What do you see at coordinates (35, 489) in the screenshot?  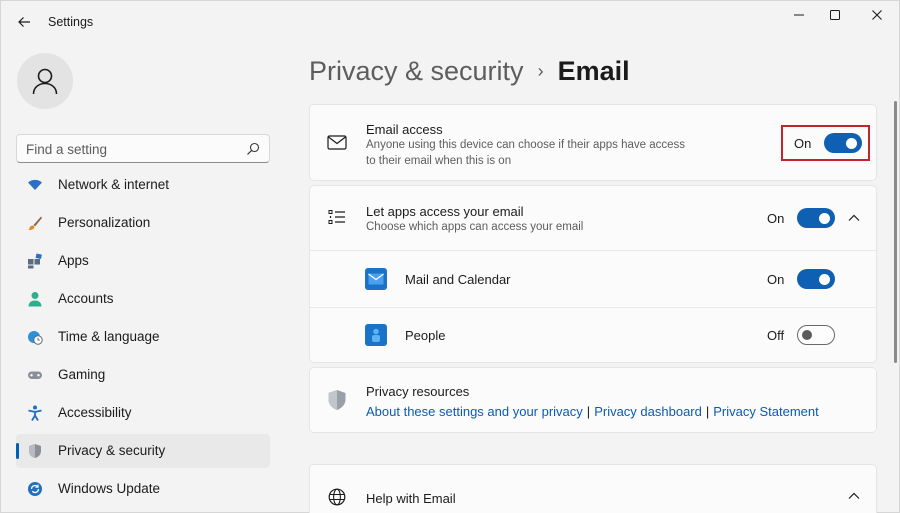 I see `update-icon` at bounding box center [35, 489].